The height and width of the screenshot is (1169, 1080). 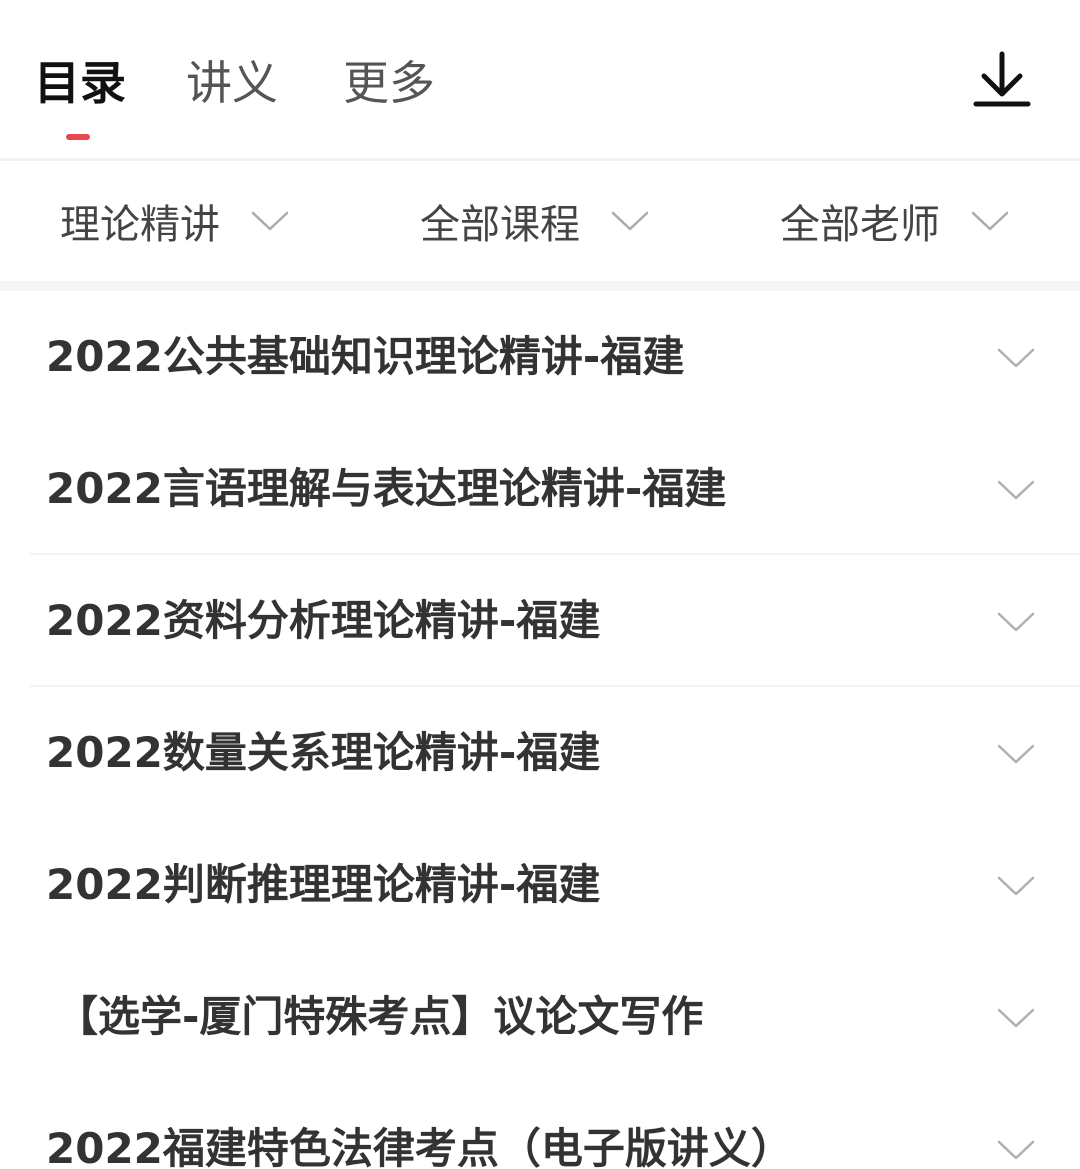 I want to click on filter-category-label: 理论精讲, so click(x=140, y=225).